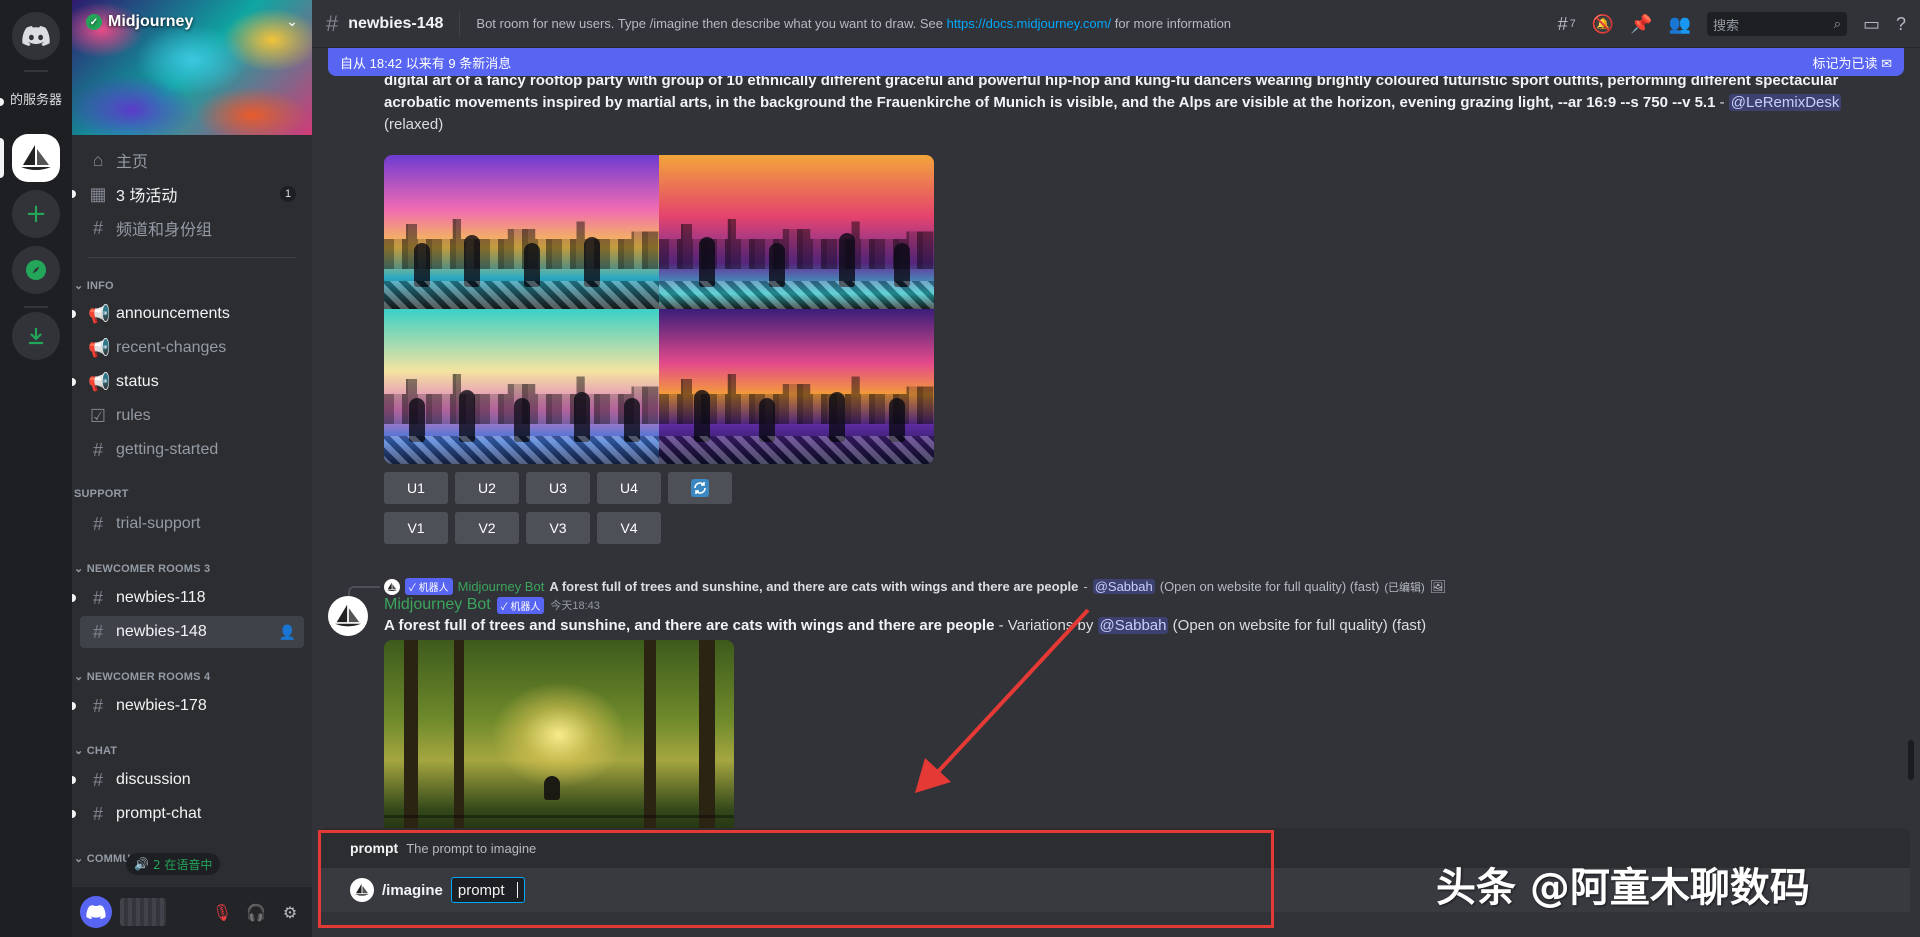 This screenshot has height=937, width=1920. What do you see at coordinates (1911, 760) in the screenshot?
I see `scrollbar-thumb` at bounding box center [1911, 760].